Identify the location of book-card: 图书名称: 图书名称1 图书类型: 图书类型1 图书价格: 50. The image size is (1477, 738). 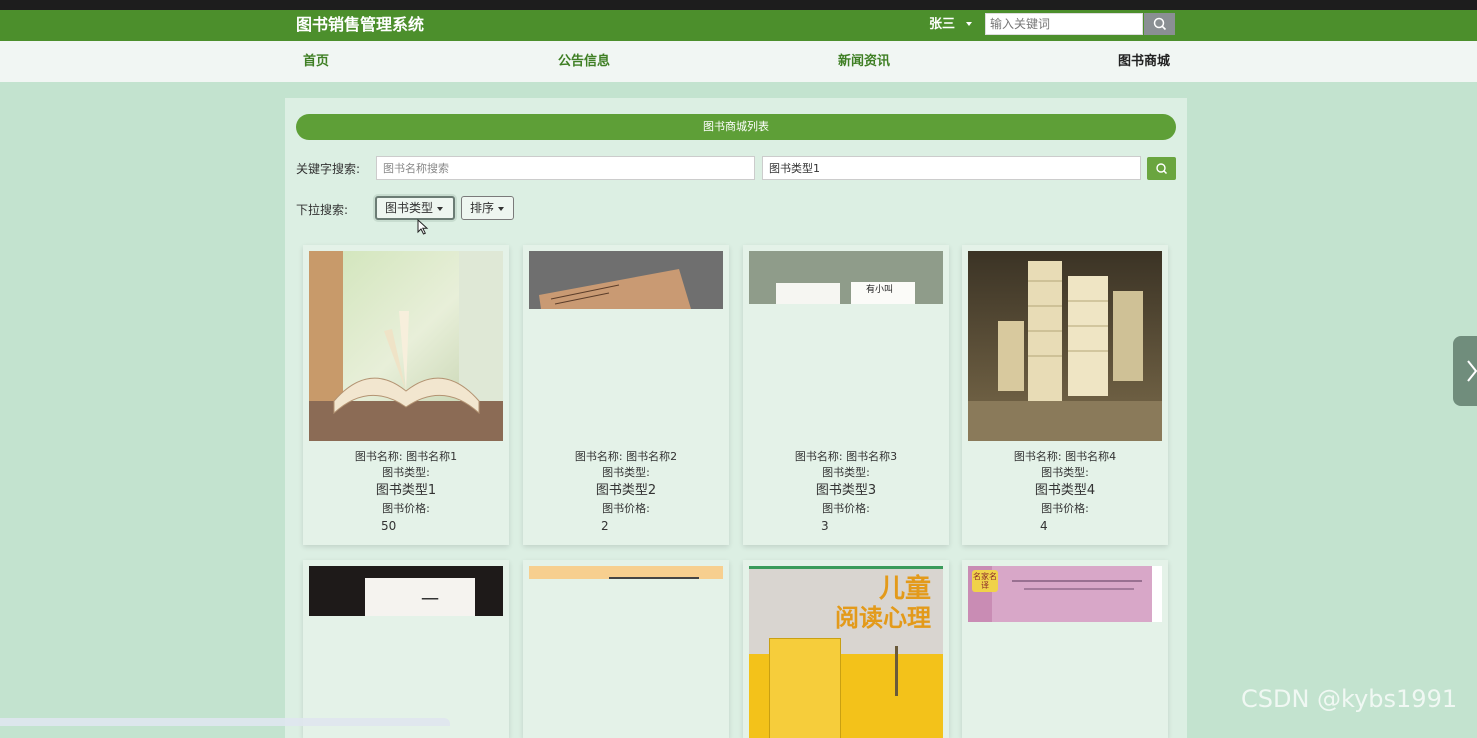
(406, 395).